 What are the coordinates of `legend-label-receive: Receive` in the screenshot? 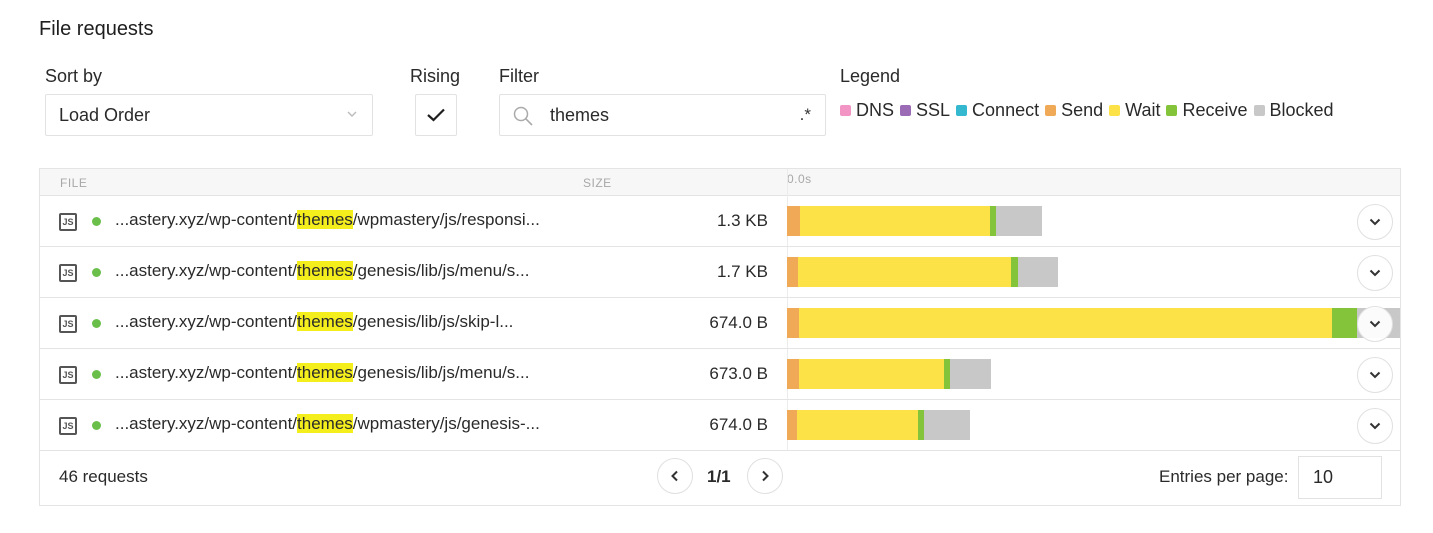 It's located at (1215, 110).